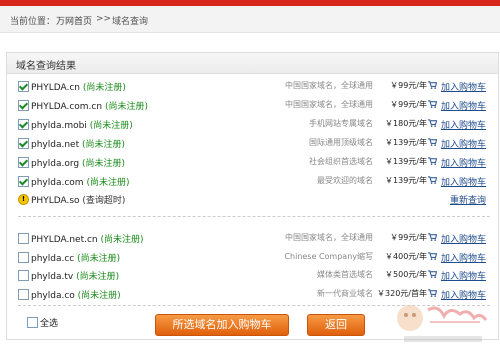  What do you see at coordinates (49, 324) in the screenshot?
I see `select-all-label: 全选` at bounding box center [49, 324].